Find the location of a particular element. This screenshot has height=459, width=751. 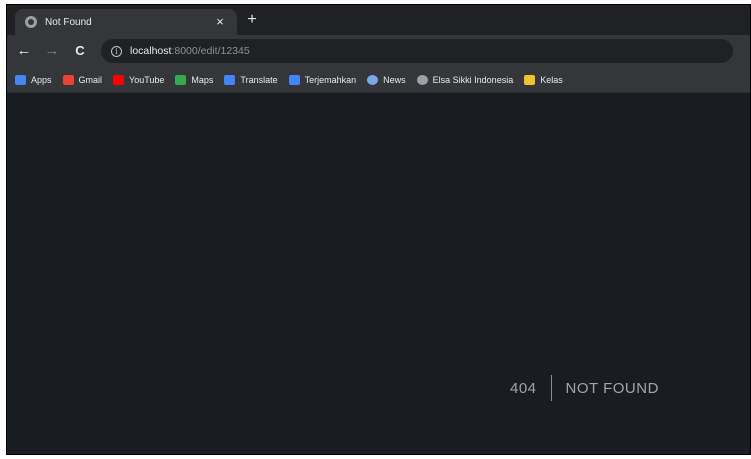

not-found-message: 404 NOT FOUND is located at coordinates (584, 388).